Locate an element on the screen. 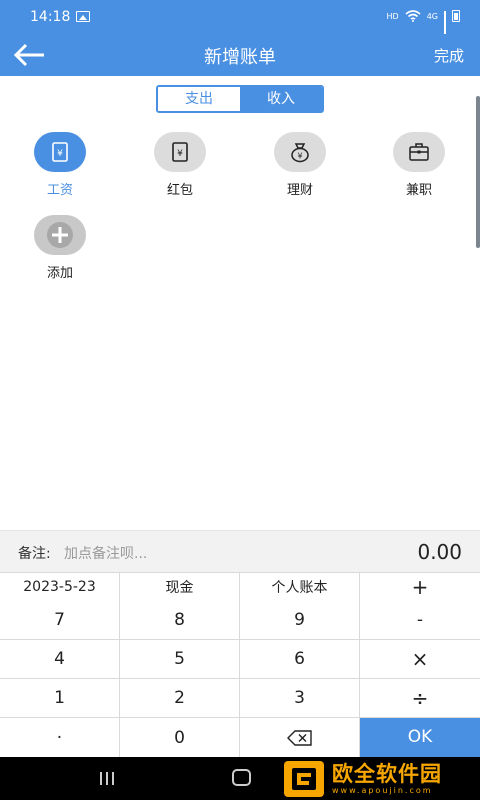 This screenshot has height=800, width=480. watermark: 欧全软件园 www.apoujin.com is located at coordinates (378, 778).